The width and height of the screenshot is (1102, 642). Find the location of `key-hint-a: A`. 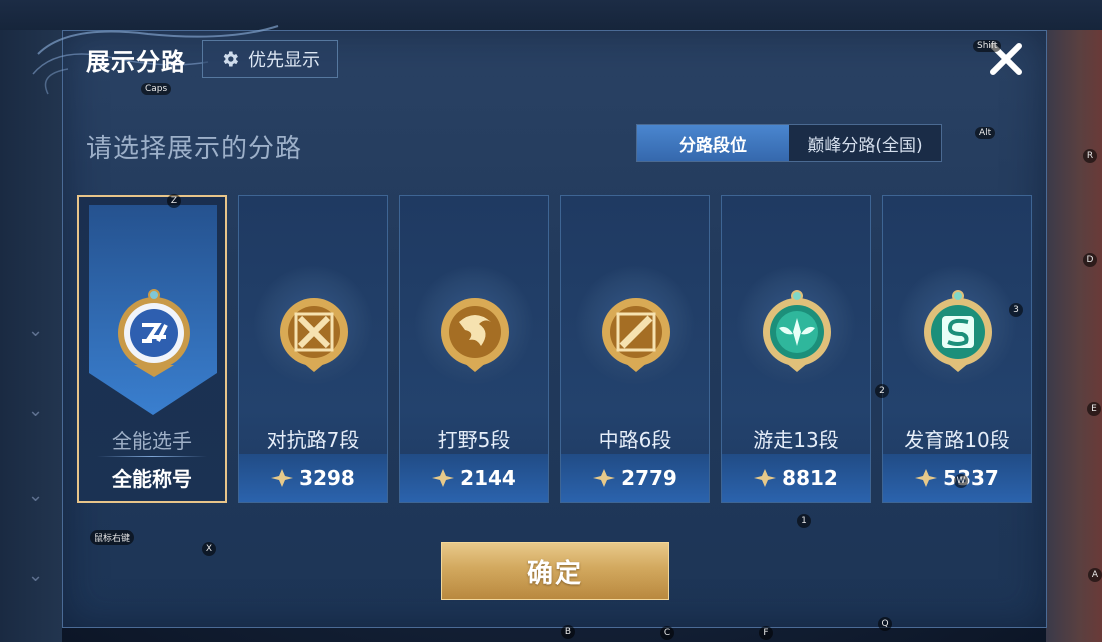

key-hint-a: A is located at coordinates (1095, 575).